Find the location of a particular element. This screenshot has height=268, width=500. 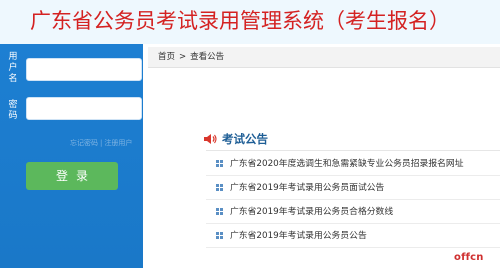

password-label-char-1: 密 is located at coordinates (13, 105).